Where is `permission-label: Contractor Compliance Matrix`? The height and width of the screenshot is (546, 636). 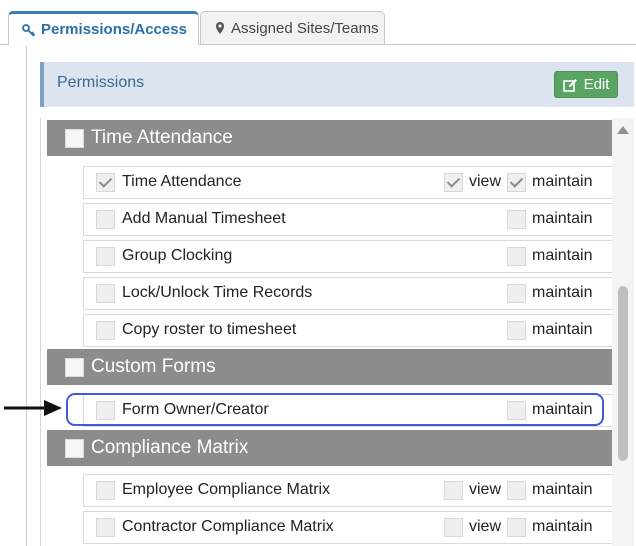
permission-label: Contractor Compliance Matrix is located at coordinates (228, 526).